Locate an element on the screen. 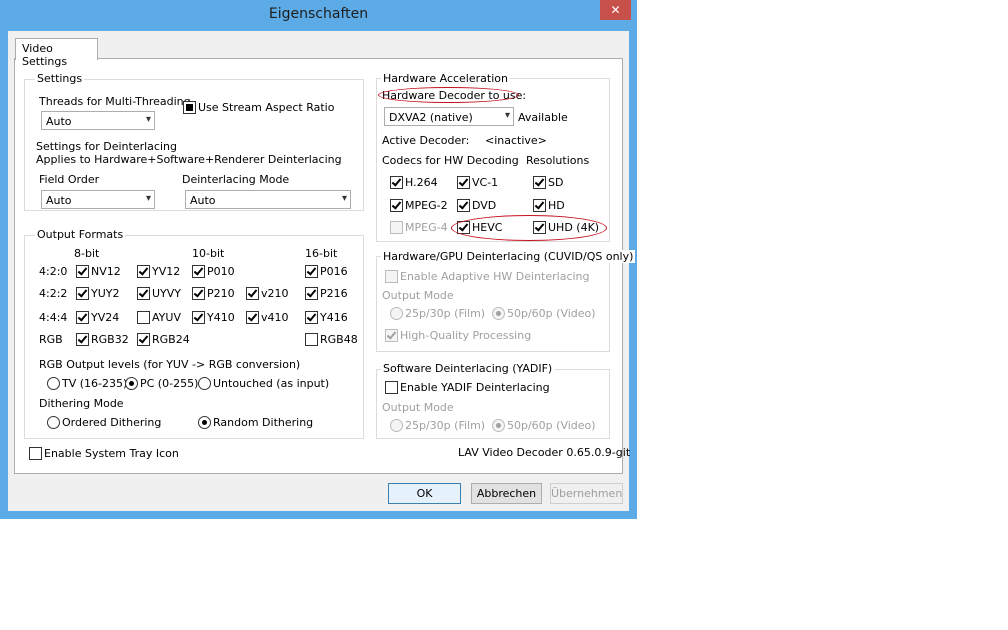 Image resolution: width=1008 pixels, height=630 pixels. system-tray-label: Enable System Tray Icon is located at coordinates (111, 453).